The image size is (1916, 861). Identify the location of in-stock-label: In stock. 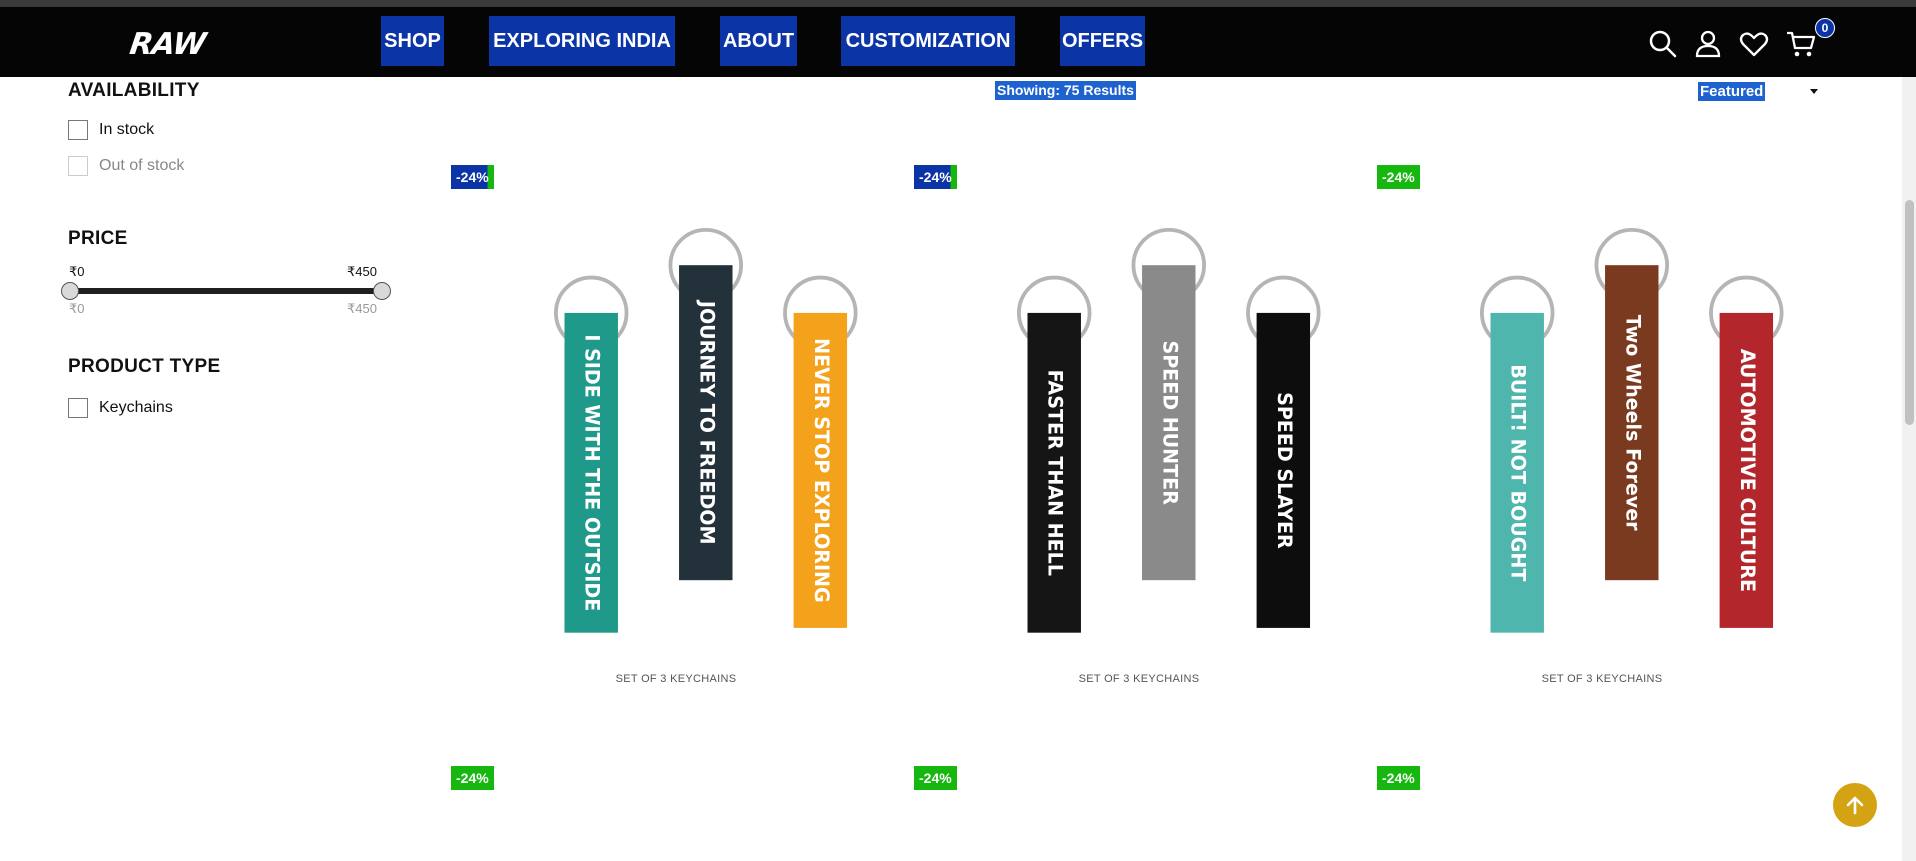
(127, 129).